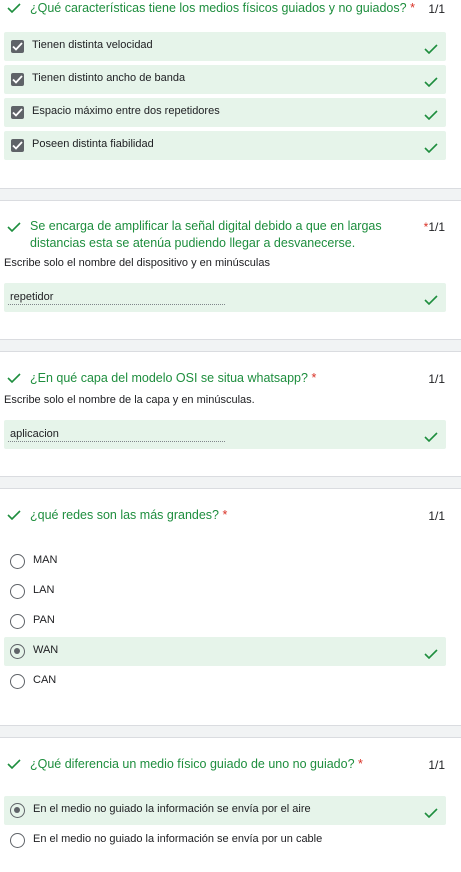 This screenshot has width=461, height=872. Describe the element at coordinates (225, 621) in the screenshot. I see `radio-option: PAN` at that location.